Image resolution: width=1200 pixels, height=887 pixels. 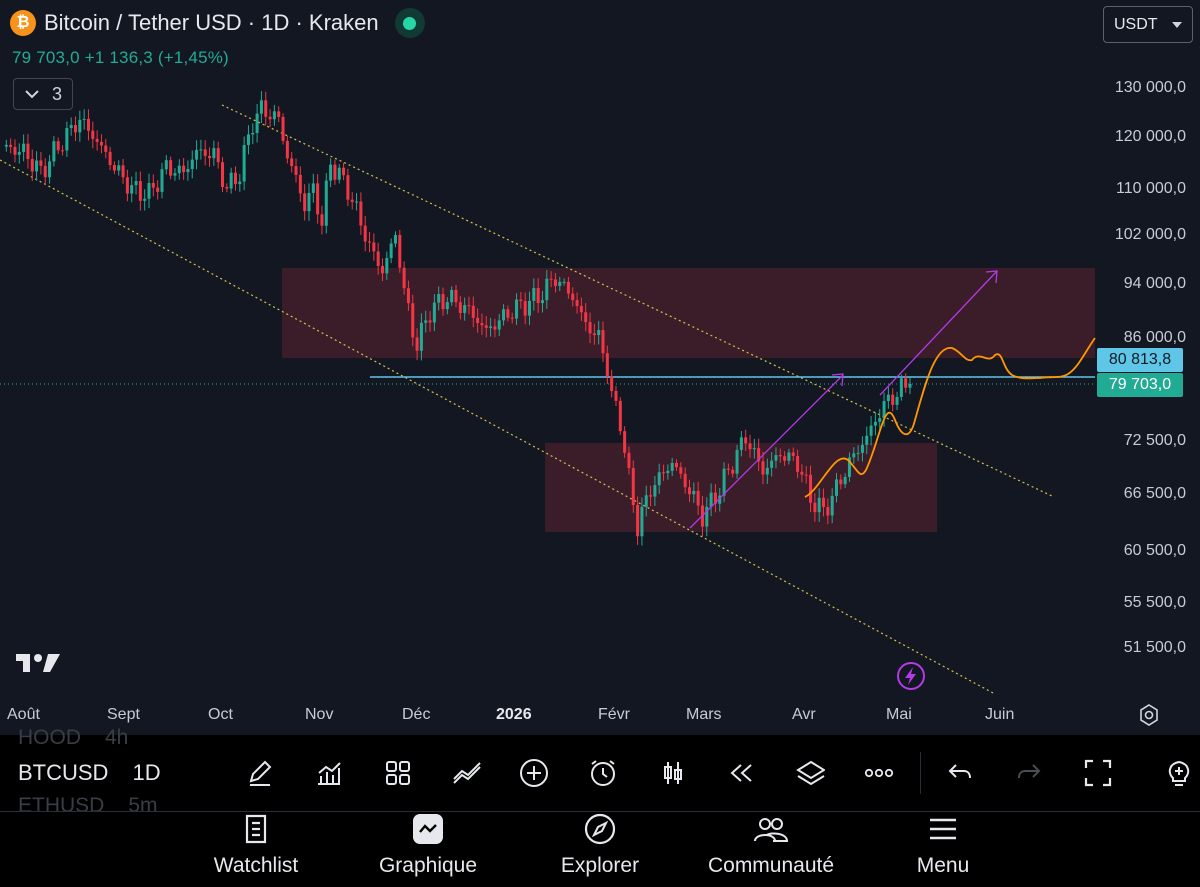 I want to click on settings-icon, so click(x=1149, y=715).